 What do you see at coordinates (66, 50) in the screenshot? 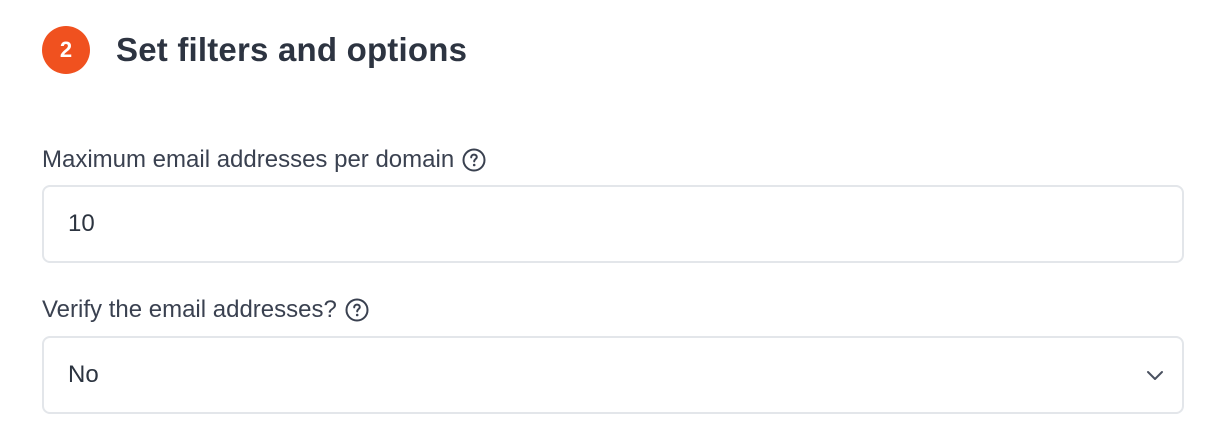
I see `step-number-badge: 2` at bounding box center [66, 50].